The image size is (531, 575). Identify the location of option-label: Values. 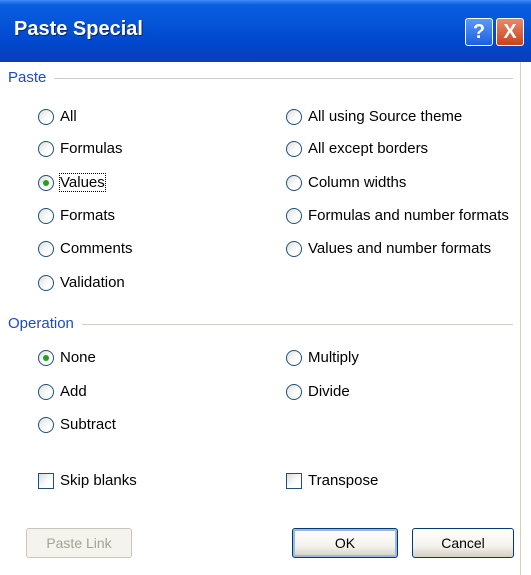
(82, 182).